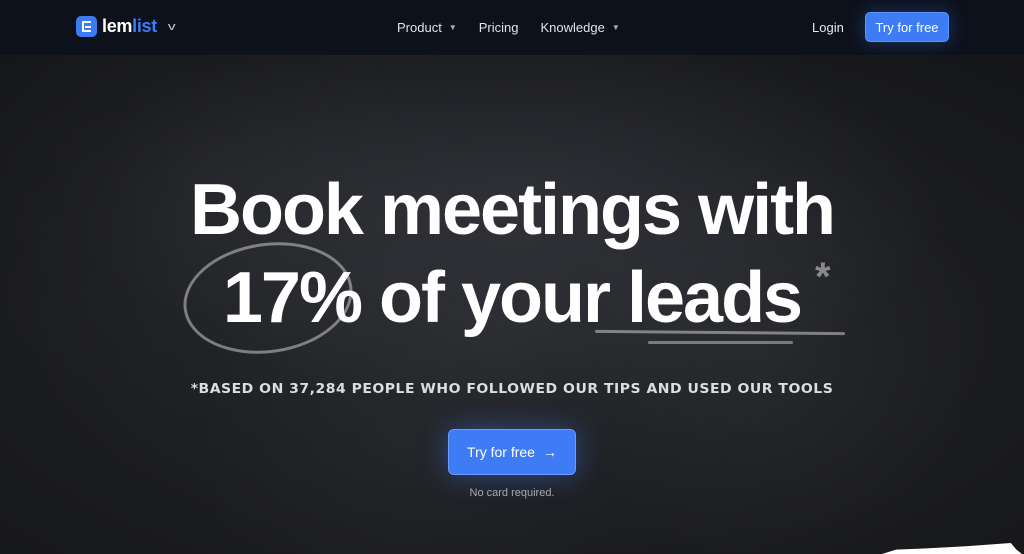 Image resolution: width=1024 pixels, height=554 pixels. I want to click on asterisk-mark: *, so click(823, 277).